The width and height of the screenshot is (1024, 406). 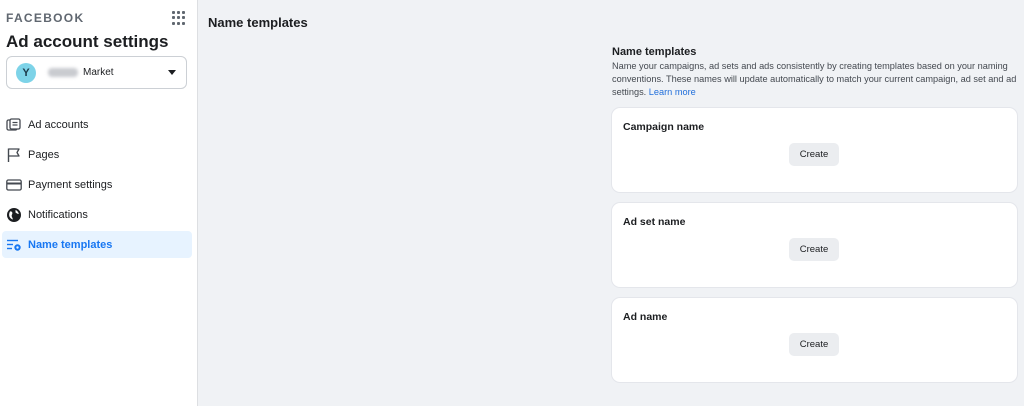 What do you see at coordinates (172, 72) in the screenshot?
I see `caret-down-icon` at bounding box center [172, 72].